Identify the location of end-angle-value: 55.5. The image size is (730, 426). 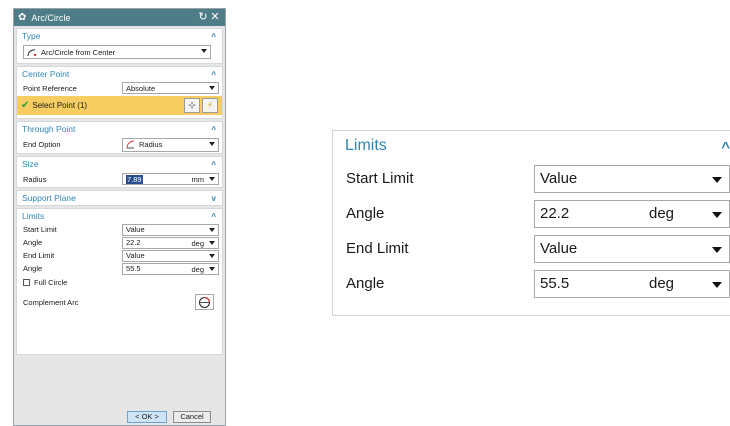
(133, 268).